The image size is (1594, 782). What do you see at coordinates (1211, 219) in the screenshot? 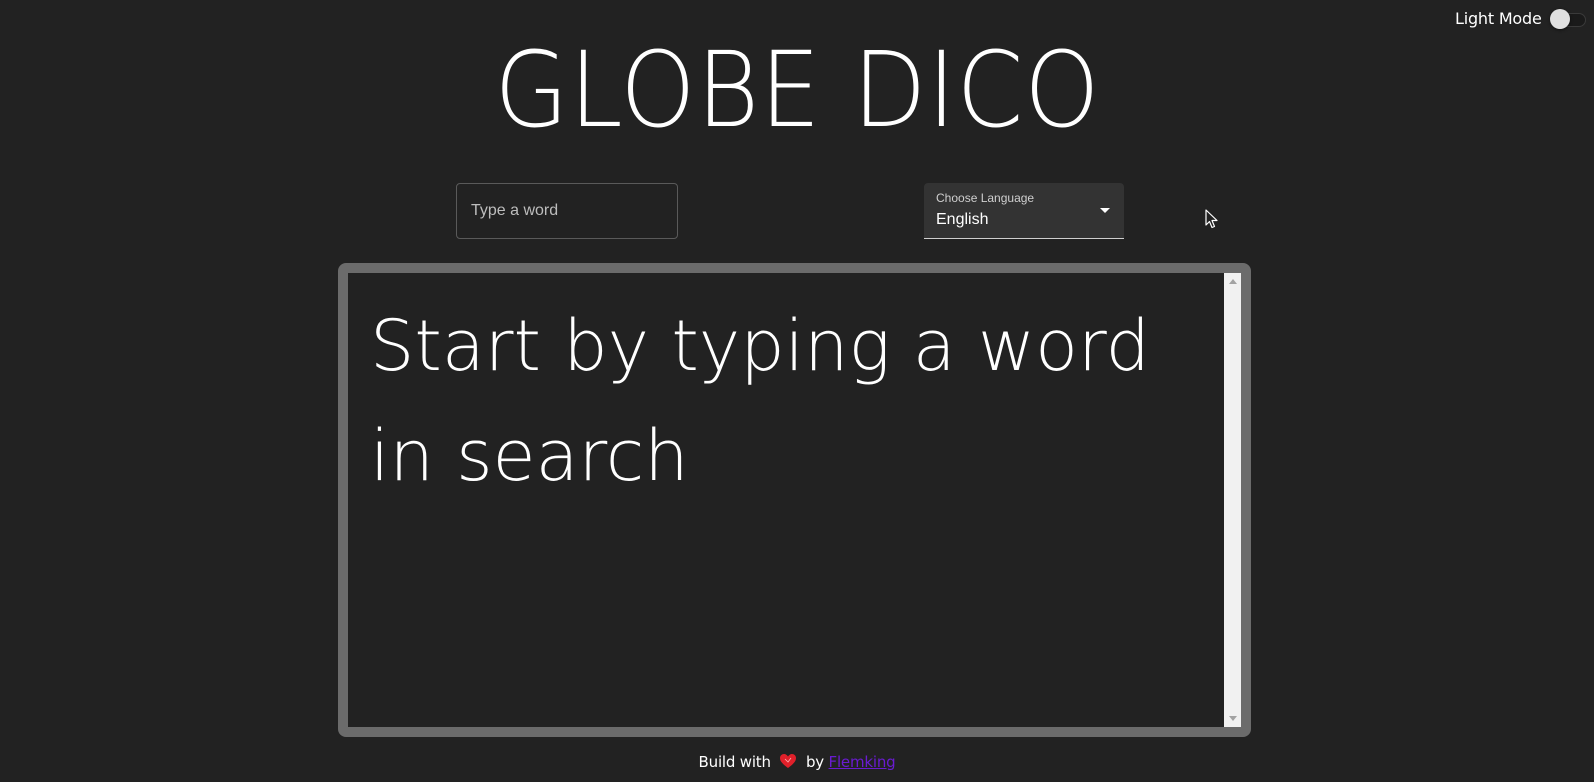
I see `mouse-cursor-icon` at bounding box center [1211, 219].